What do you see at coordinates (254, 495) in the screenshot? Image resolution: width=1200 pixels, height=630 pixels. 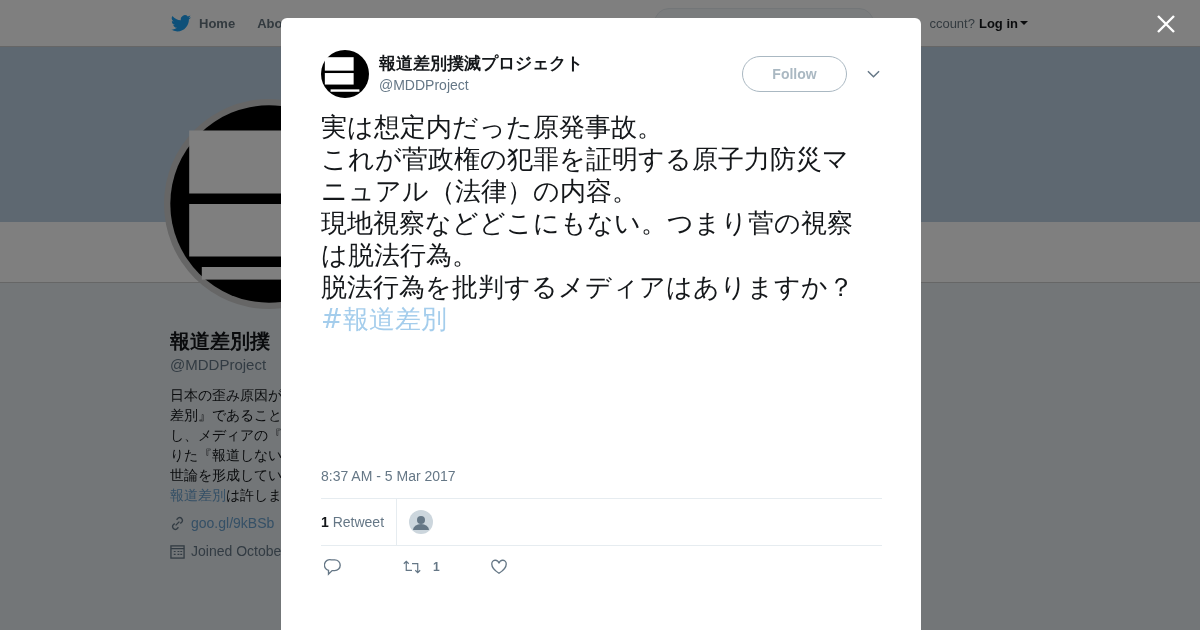 I see `bio-text: は許しま` at bounding box center [254, 495].